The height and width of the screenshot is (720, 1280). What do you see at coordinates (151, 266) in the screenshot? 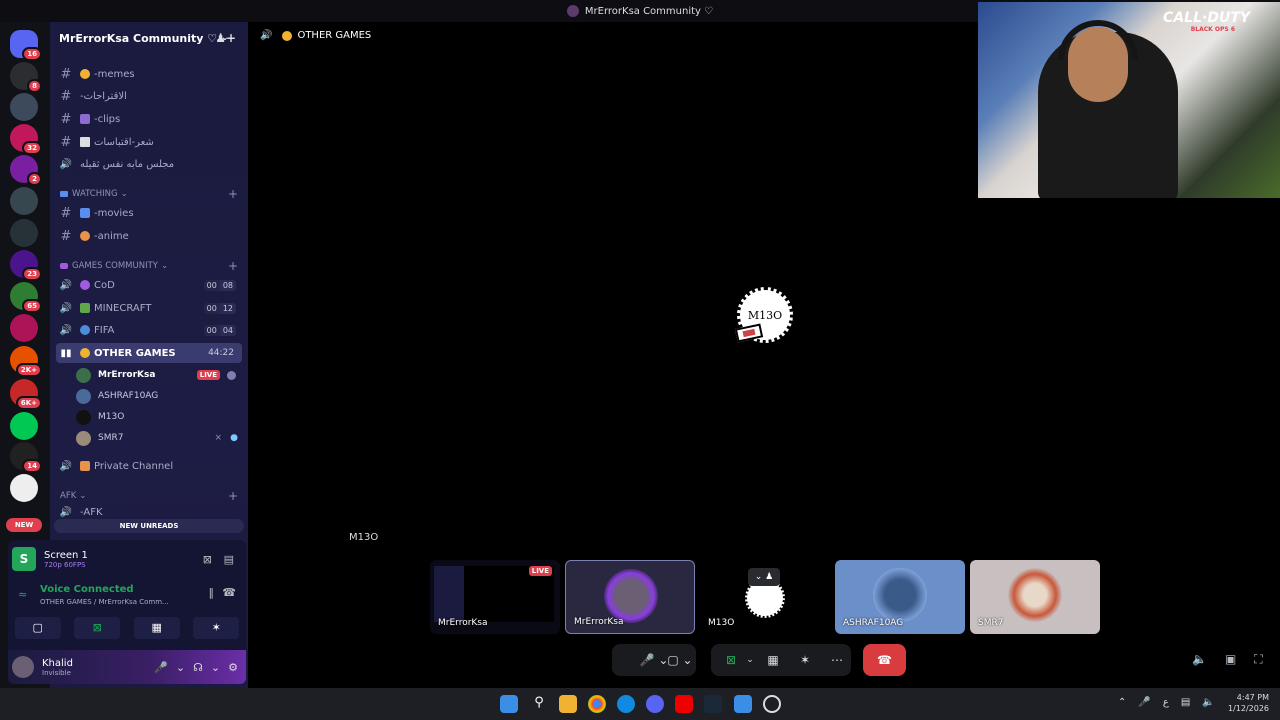
I see `category-games-community: GAMES COMMUNITY ⌄ +` at bounding box center [151, 266].